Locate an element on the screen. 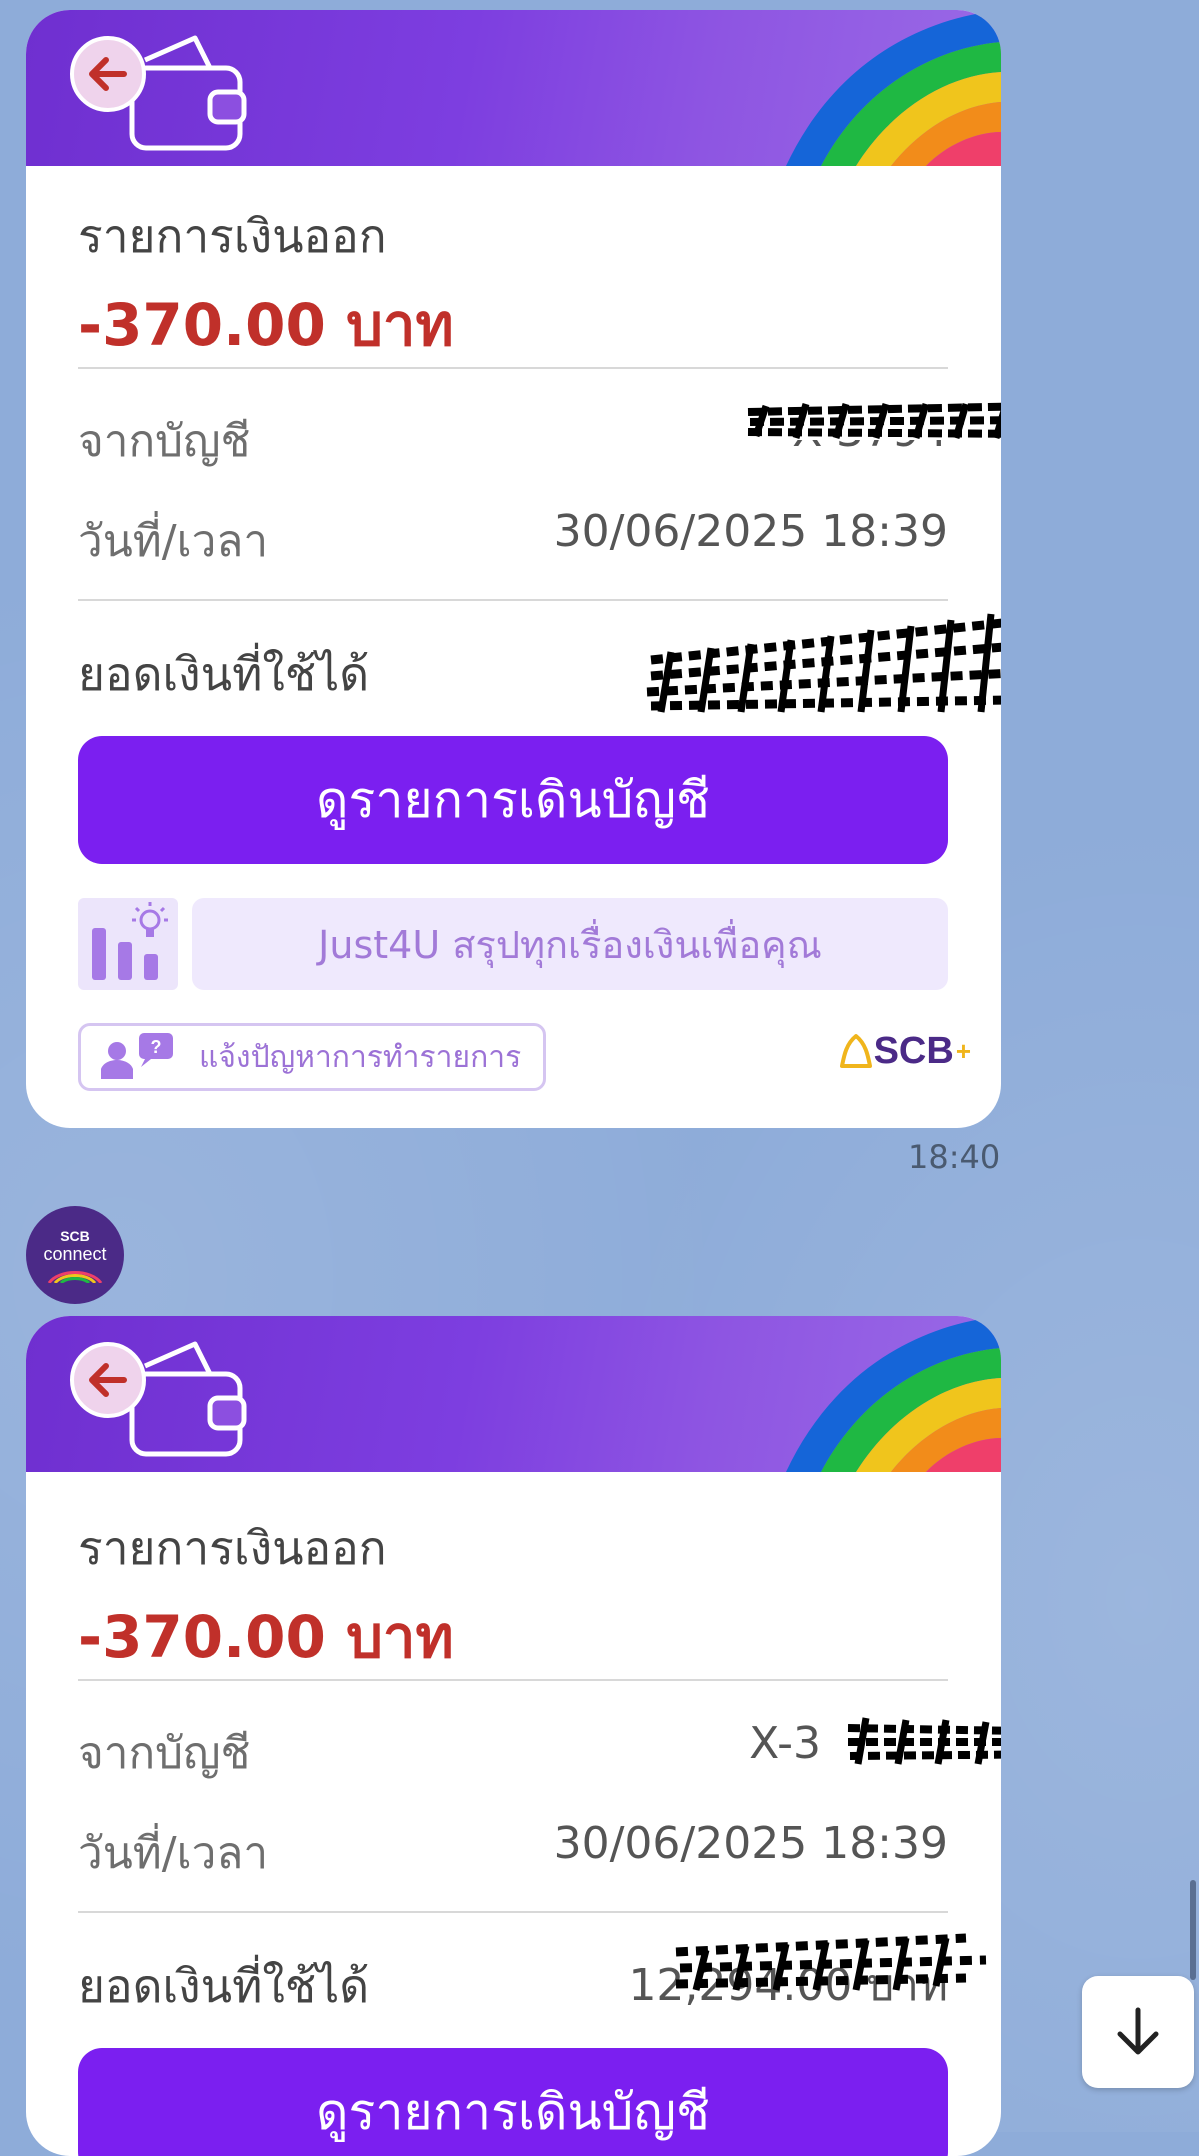 Image resolution: width=1199 pixels, height=2156 pixels. scb-bell-icon is located at coordinates (855, 1050).